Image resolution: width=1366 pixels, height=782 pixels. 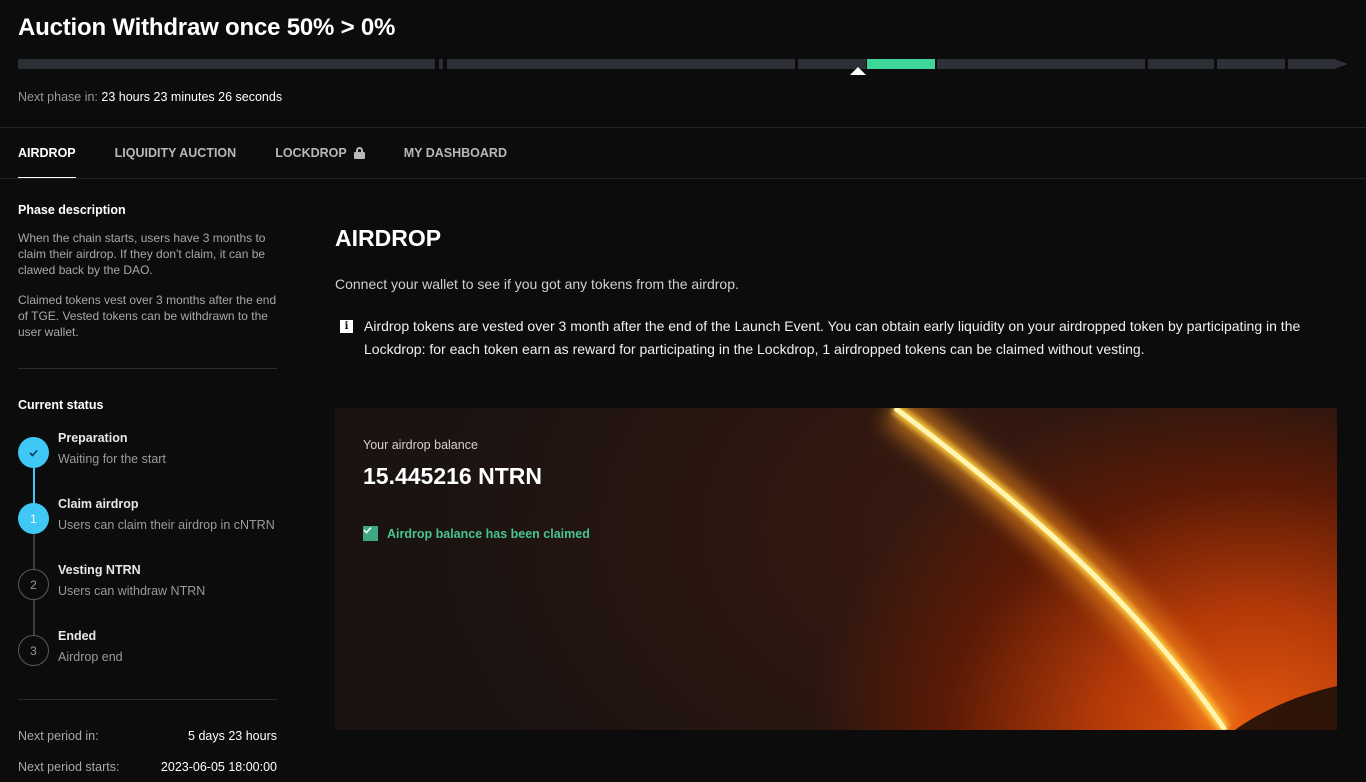 What do you see at coordinates (1341, 64) in the screenshot?
I see `timeline-arrow-icon` at bounding box center [1341, 64].